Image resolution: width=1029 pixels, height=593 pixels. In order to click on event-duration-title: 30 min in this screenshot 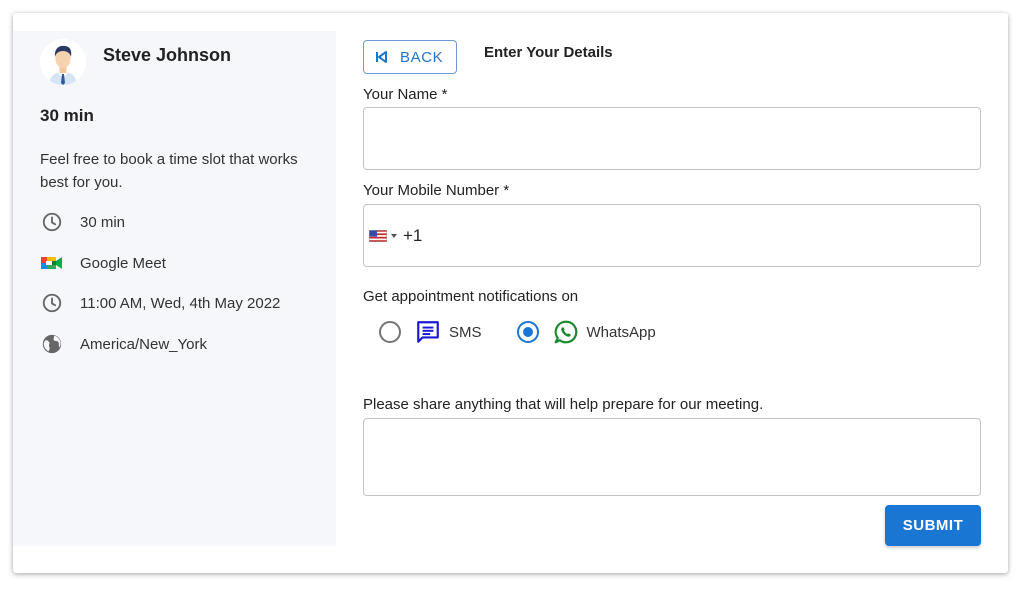, I will do `click(67, 115)`.